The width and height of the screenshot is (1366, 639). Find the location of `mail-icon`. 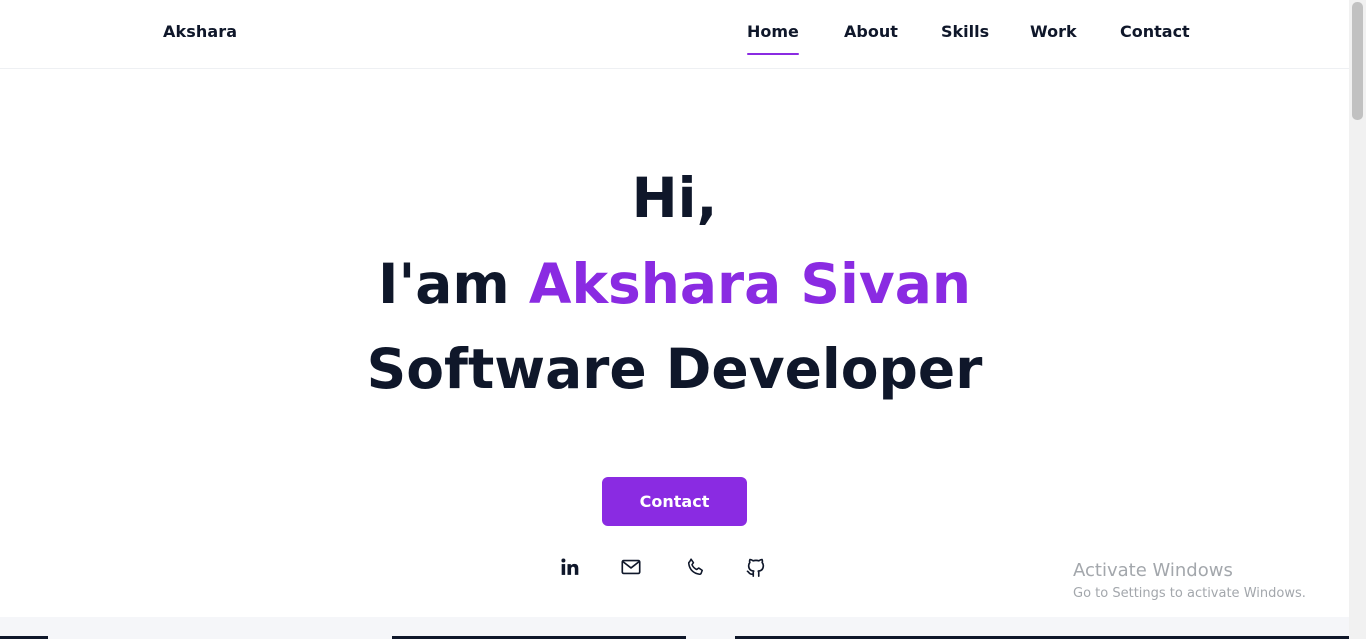

mail-icon is located at coordinates (631, 567).